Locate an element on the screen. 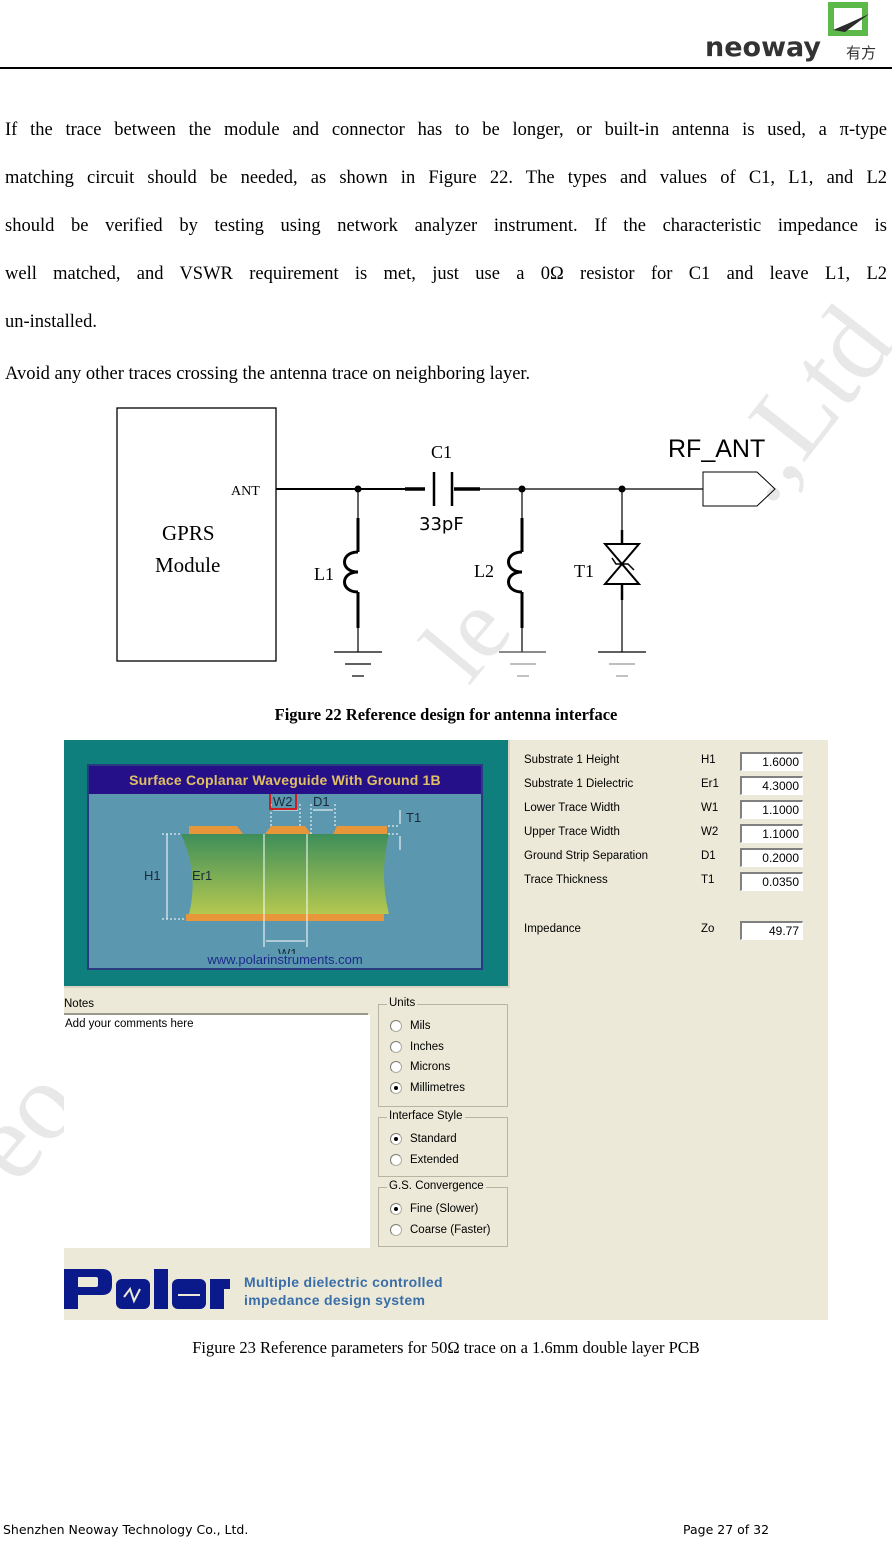  param-label: Ground Strip Separation is located at coordinates (586, 856).